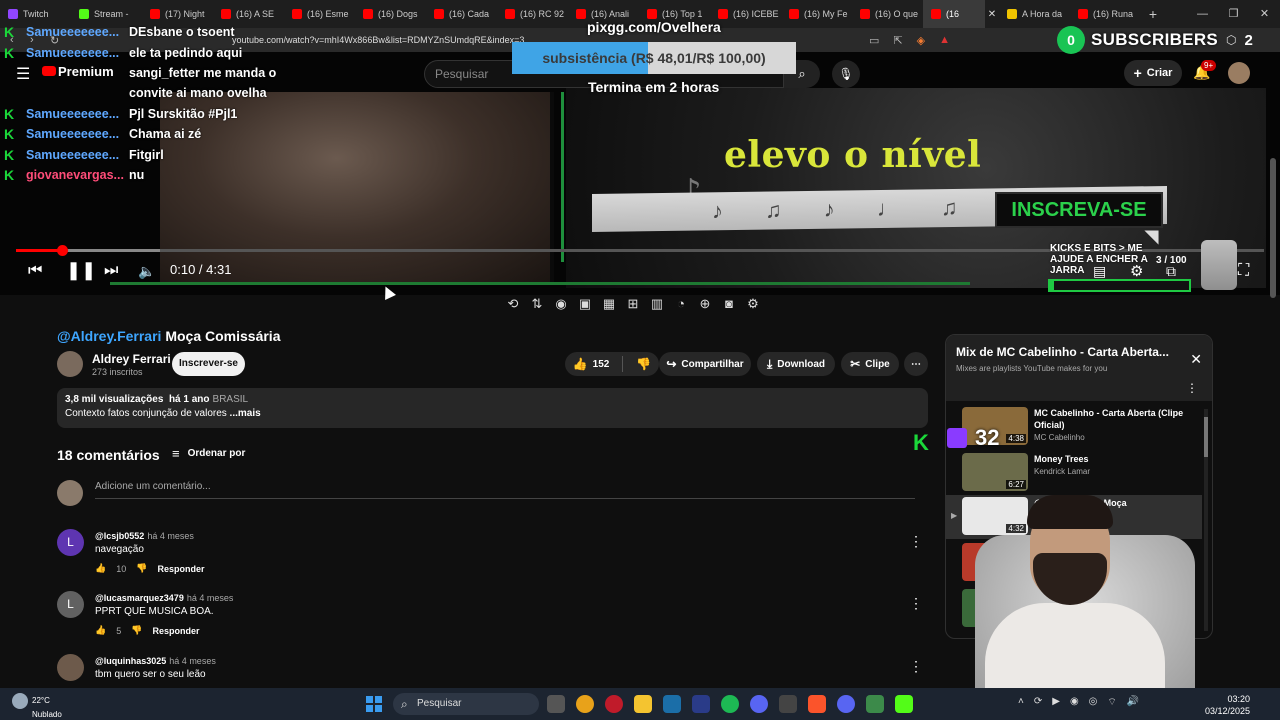 The width and height of the screenshot is (1280, 720). Describe the element at coordinates (35, 271) in the screenshot. I see `previous-icon: ⏮` at that location.